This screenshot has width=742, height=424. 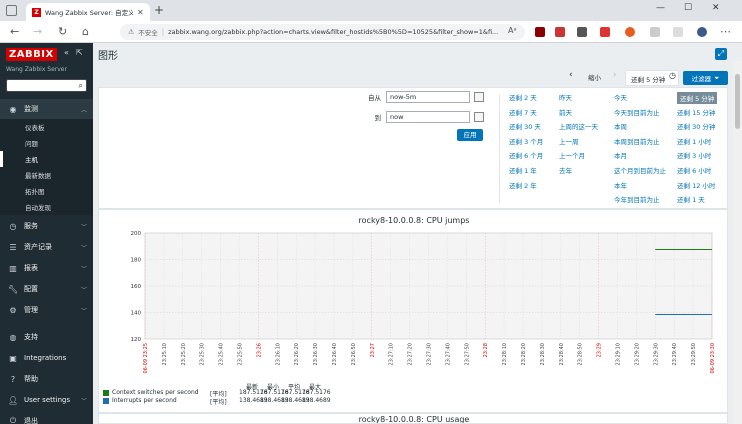 I want to click on x-tick-label: 23:26, so click(x=259, y=350).